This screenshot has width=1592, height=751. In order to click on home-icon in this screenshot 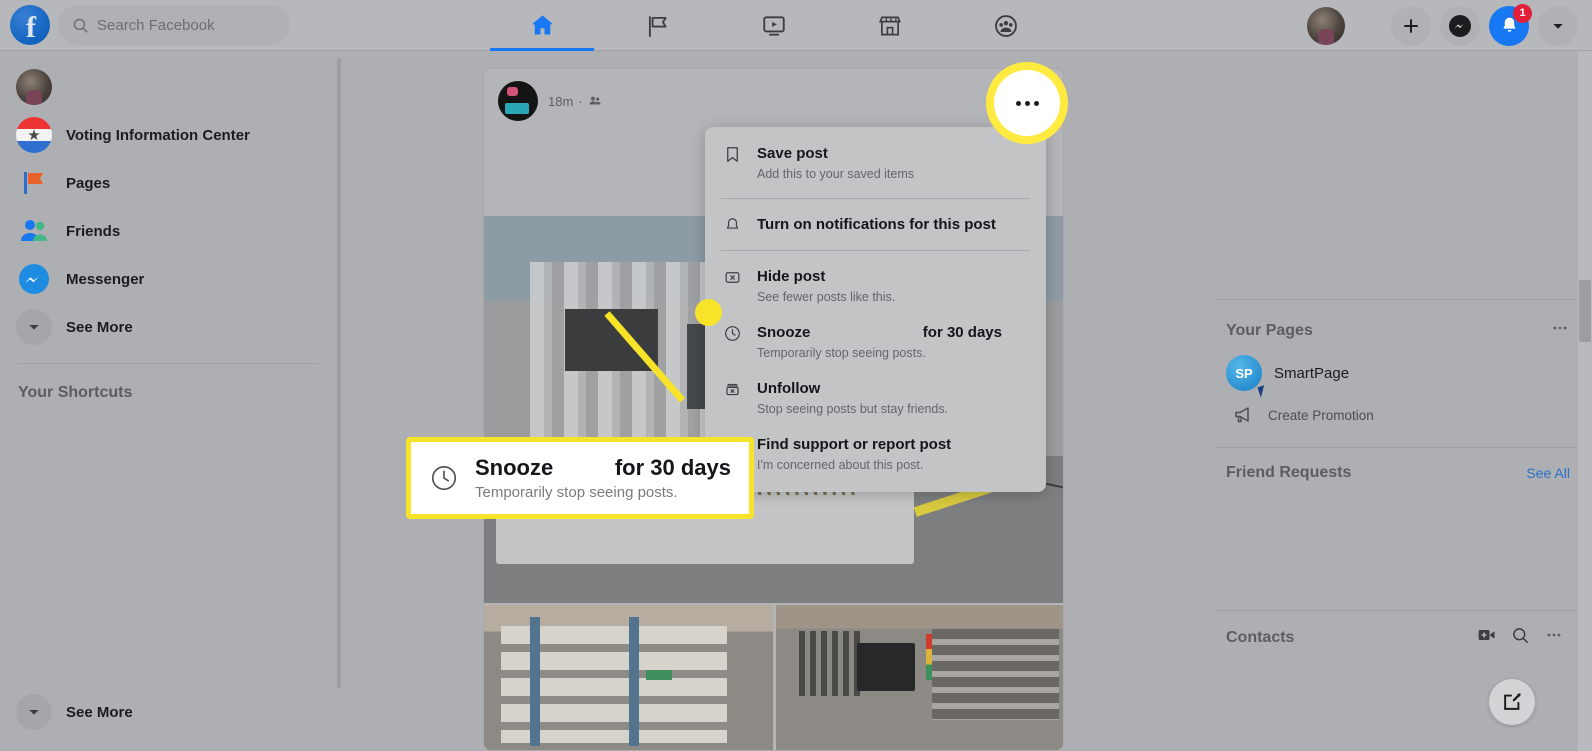, I will do `click(542, 25)`.